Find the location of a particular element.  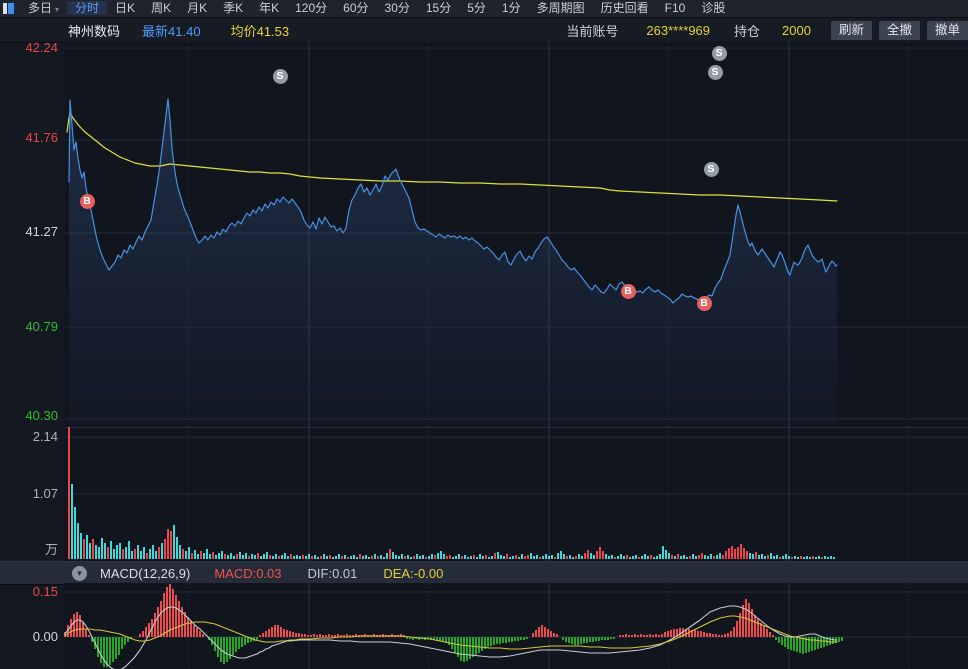

tab-历史回看: 历史回看 is located at coordinates (625, 8).